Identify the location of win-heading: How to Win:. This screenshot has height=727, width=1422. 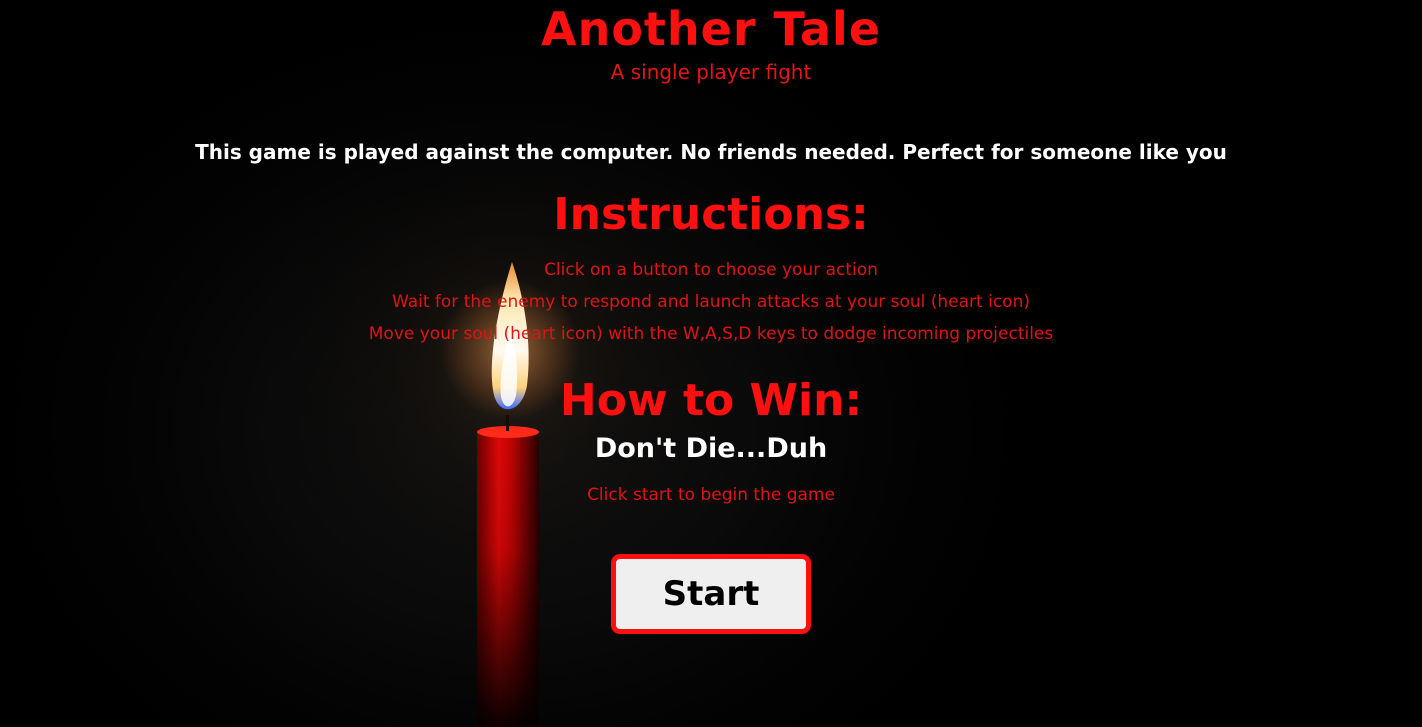
(711, 400).